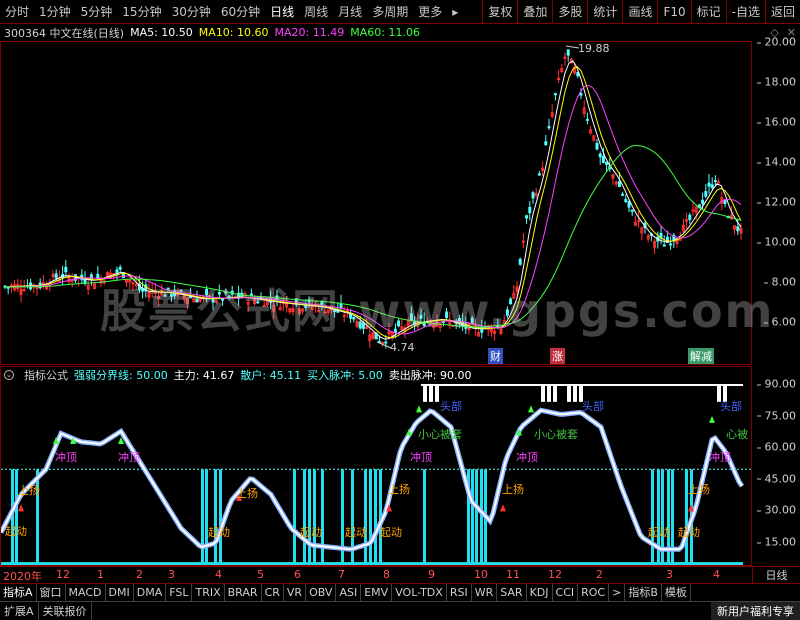 The height and width of the screenshot is (620, 800). What do you see at coordinates (639, 12) in the screenshot?
I see `toolbar-button-4: 画线` at bounding box center [639, 12].